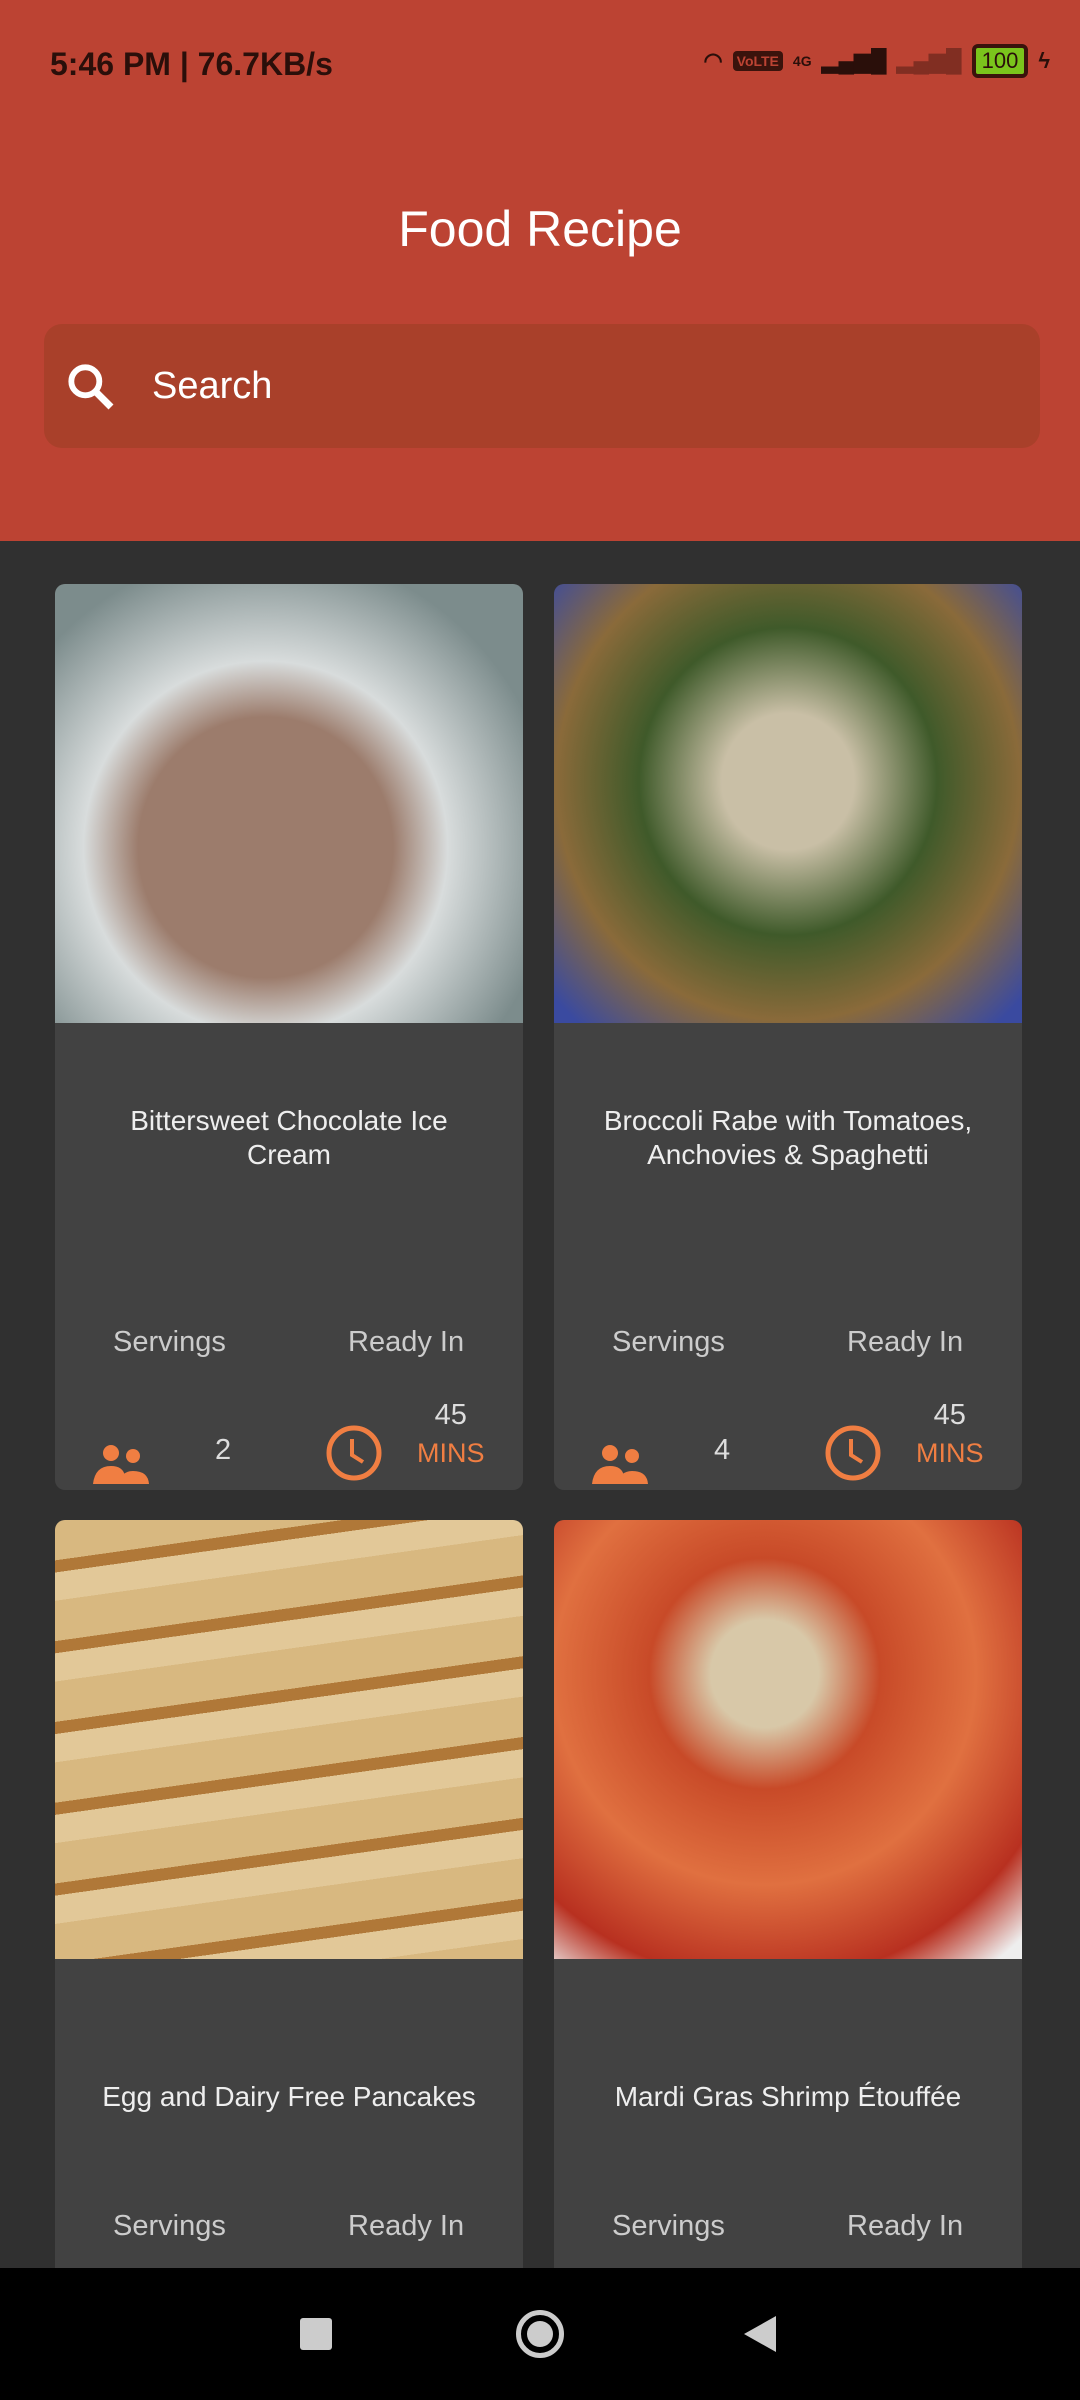 This screenshot has width=1080, height=2400. What do you see at coordinates (757, 61) in the screenshot?
I see `volte-icon: VoLTE` at bounding box center [757, 61].